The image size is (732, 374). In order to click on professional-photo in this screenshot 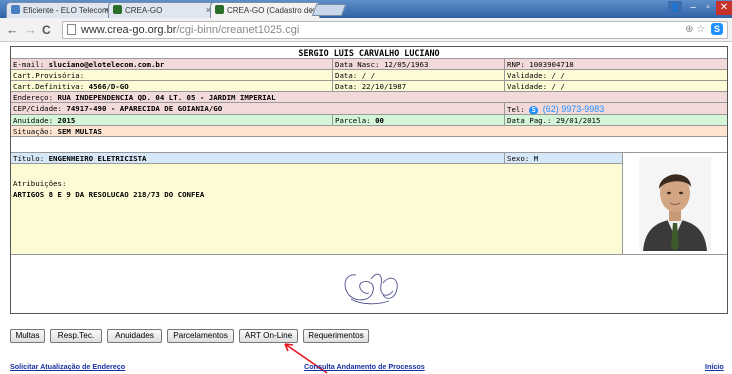, I will do `click(675, 204)`.